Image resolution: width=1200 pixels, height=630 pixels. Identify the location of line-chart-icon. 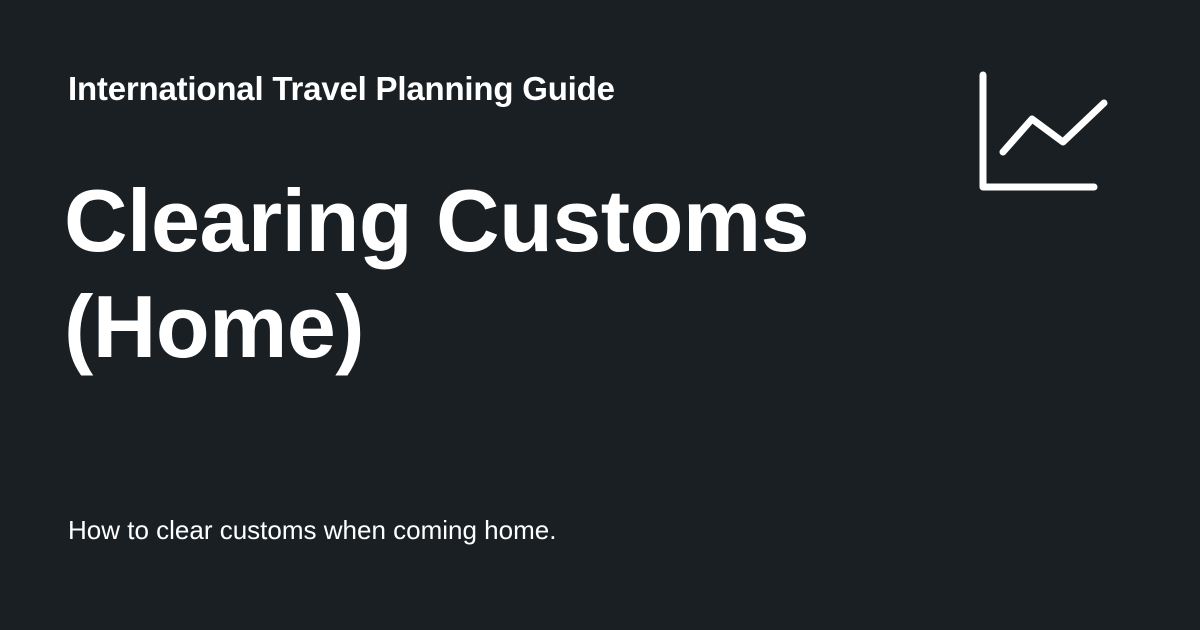
(1043, 131).